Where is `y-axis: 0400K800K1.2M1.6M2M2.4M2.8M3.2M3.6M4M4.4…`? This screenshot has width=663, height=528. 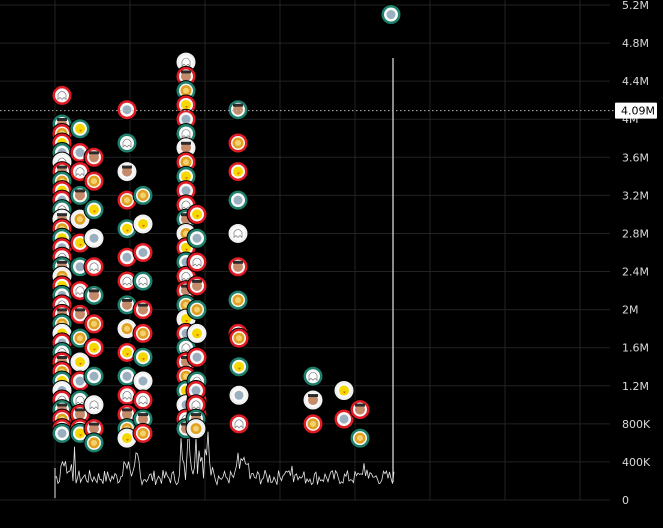 y-axis: 0400K800K1.2M1.6M2M2.4M2.8M3.2M3.6M4M4.4… is located at coordinates (636, 253).